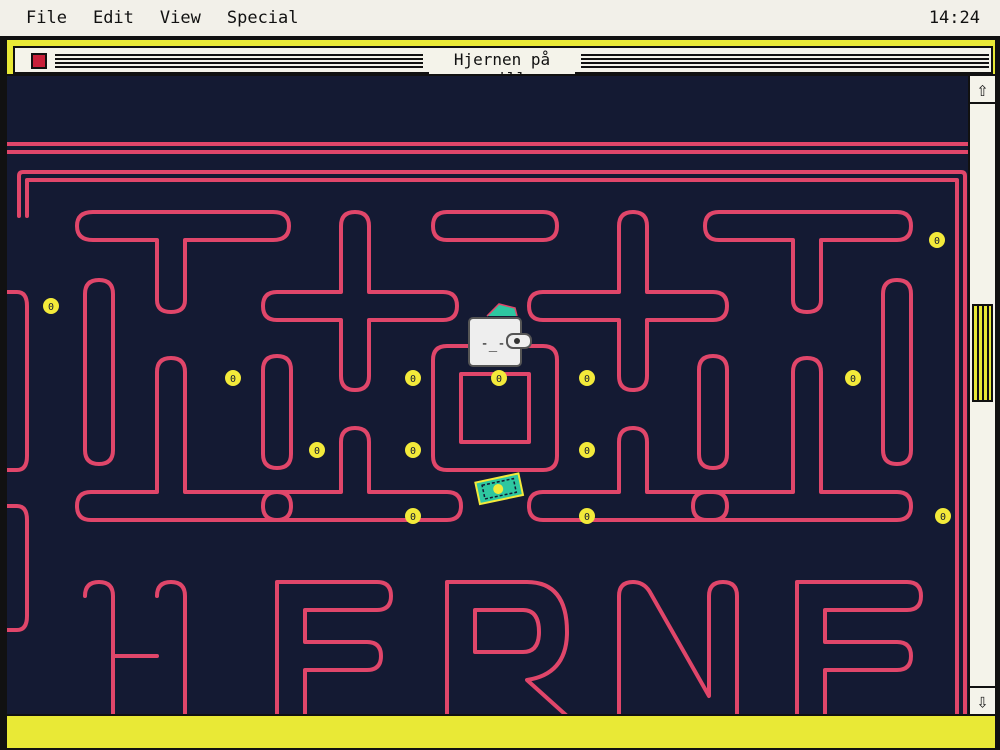 Image resolution: width=1000 pixels, height=750 pixels. What do you see at coordinates (897, 372) in the screenshot?
I see `maze-pill-right` at bounding box center [897, 372].